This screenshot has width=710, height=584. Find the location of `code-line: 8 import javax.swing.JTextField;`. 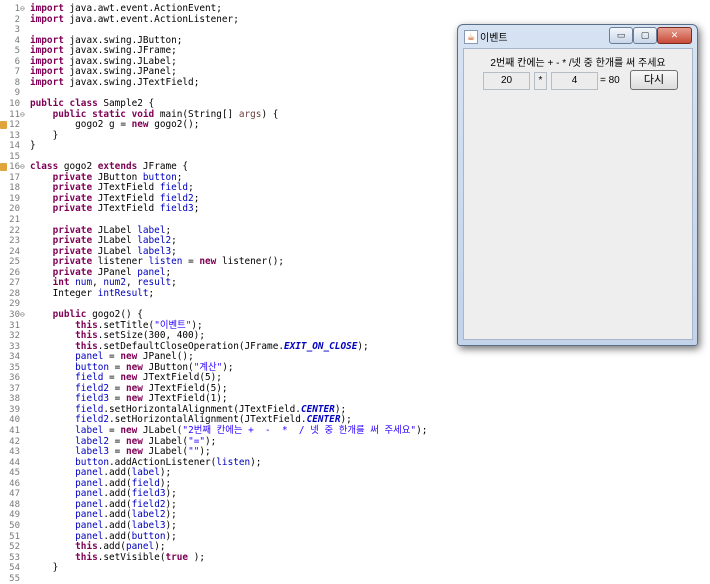

code-line: 8 import javax.swing.JTextField; is located at coordinates (230, 82).